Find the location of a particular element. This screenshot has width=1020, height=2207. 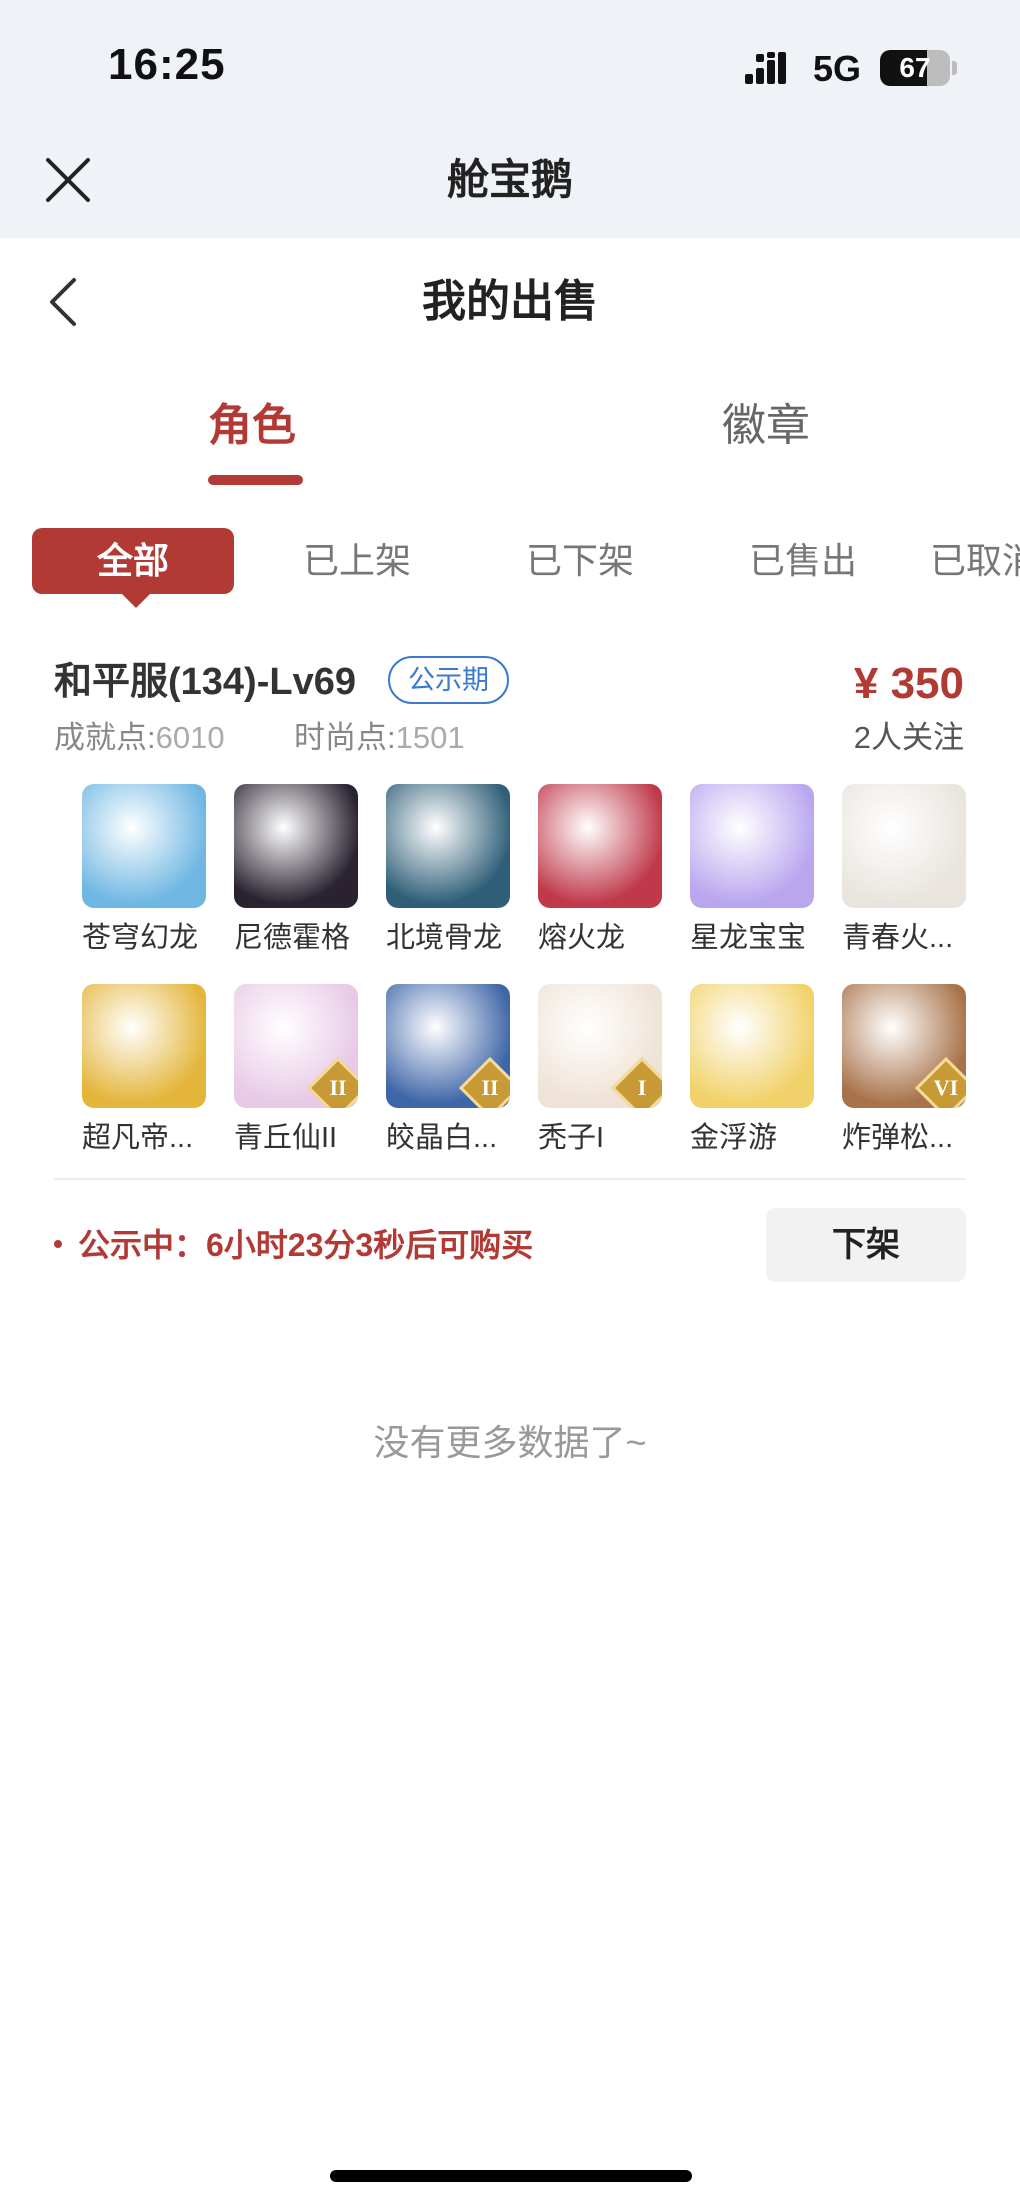

battery-icon: 67 is located at coordinates (915, 68).